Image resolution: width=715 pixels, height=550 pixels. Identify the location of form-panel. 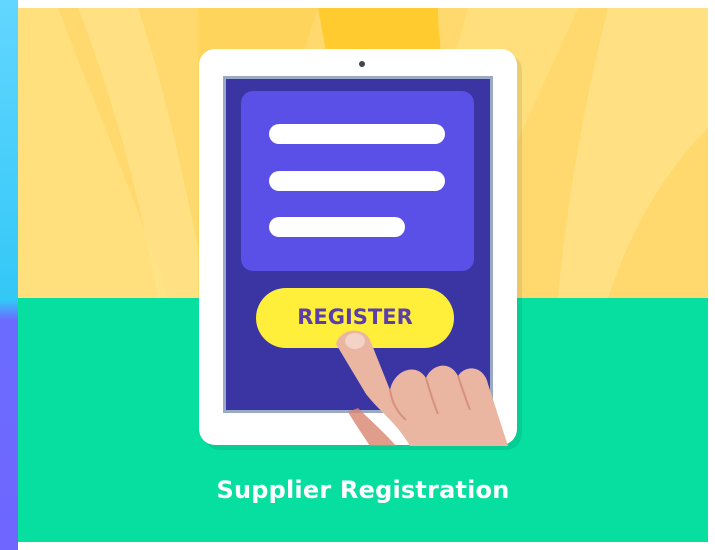
(357, 181).